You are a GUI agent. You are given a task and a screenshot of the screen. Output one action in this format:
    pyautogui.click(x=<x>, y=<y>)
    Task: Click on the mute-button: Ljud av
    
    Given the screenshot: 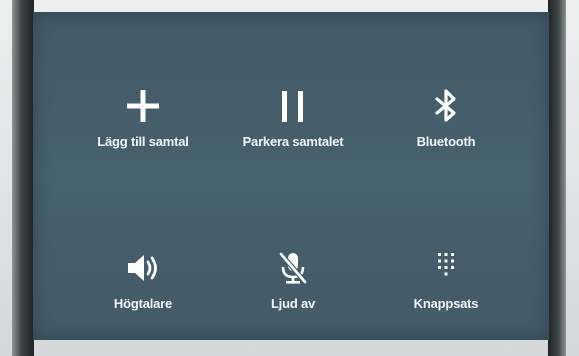 What is the action you would take?
    pyautogui.click(x=293, y=289)
    